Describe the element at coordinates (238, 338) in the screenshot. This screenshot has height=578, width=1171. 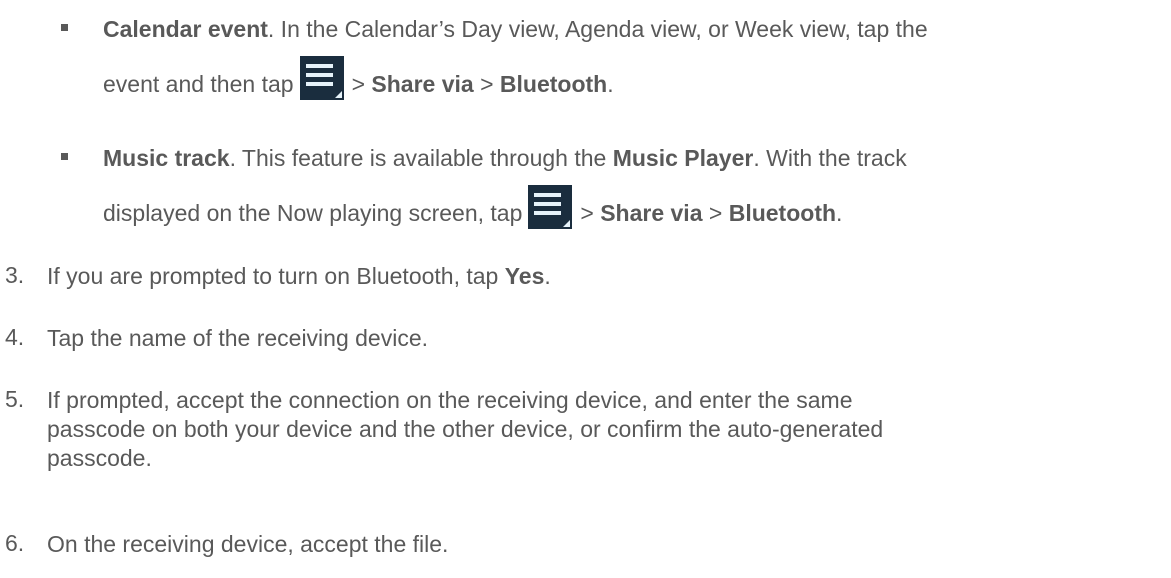
I see `step-text: Tap the name of the receiving device.` at that location.